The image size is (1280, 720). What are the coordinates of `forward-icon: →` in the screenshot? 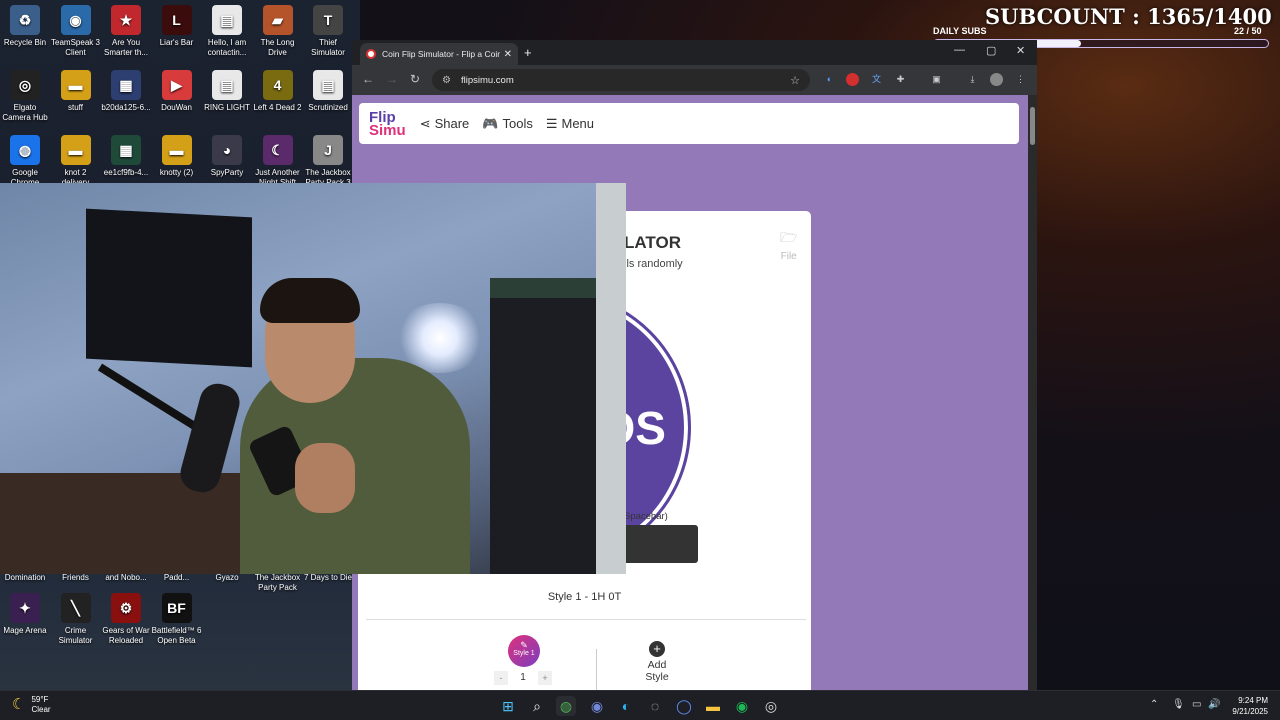 It's located at (392, 79).